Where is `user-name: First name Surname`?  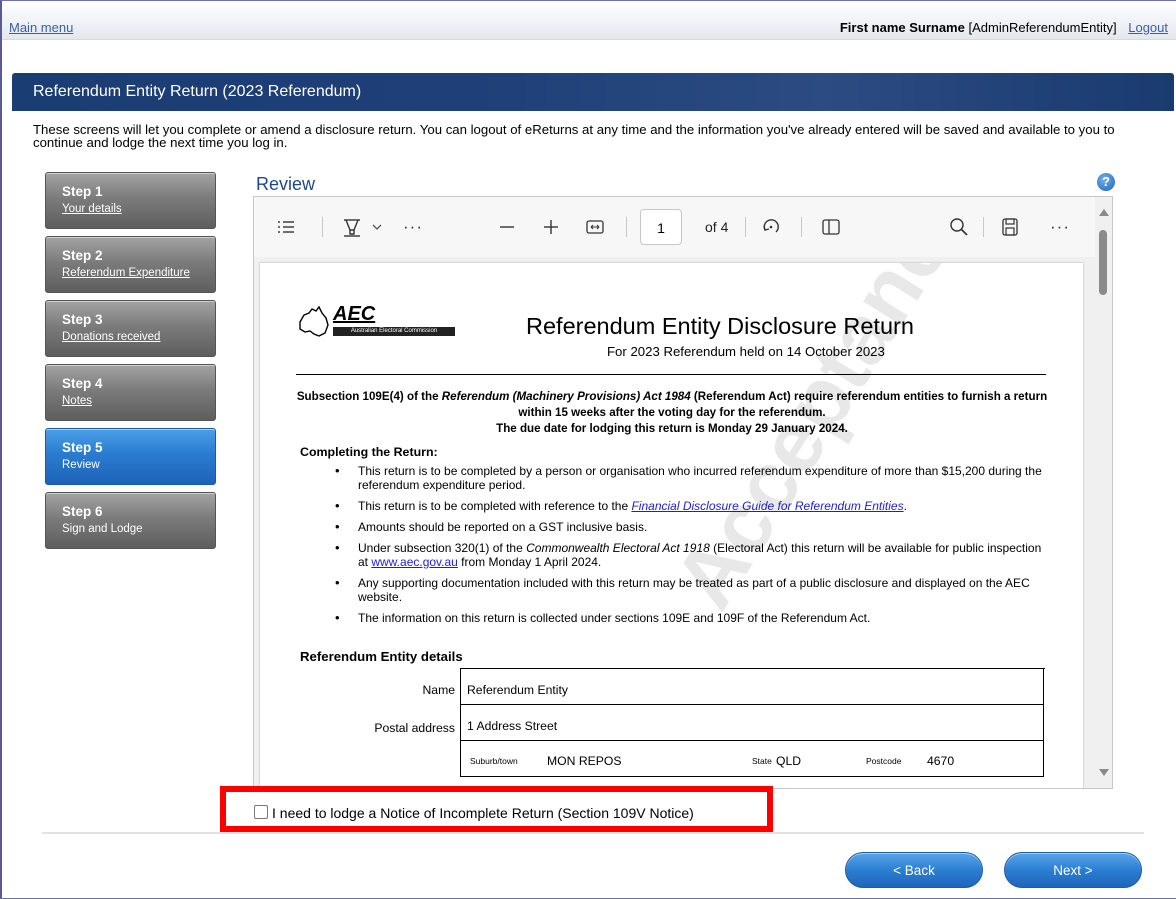
user-name: First name Surname is located at coordinates (902, 27).